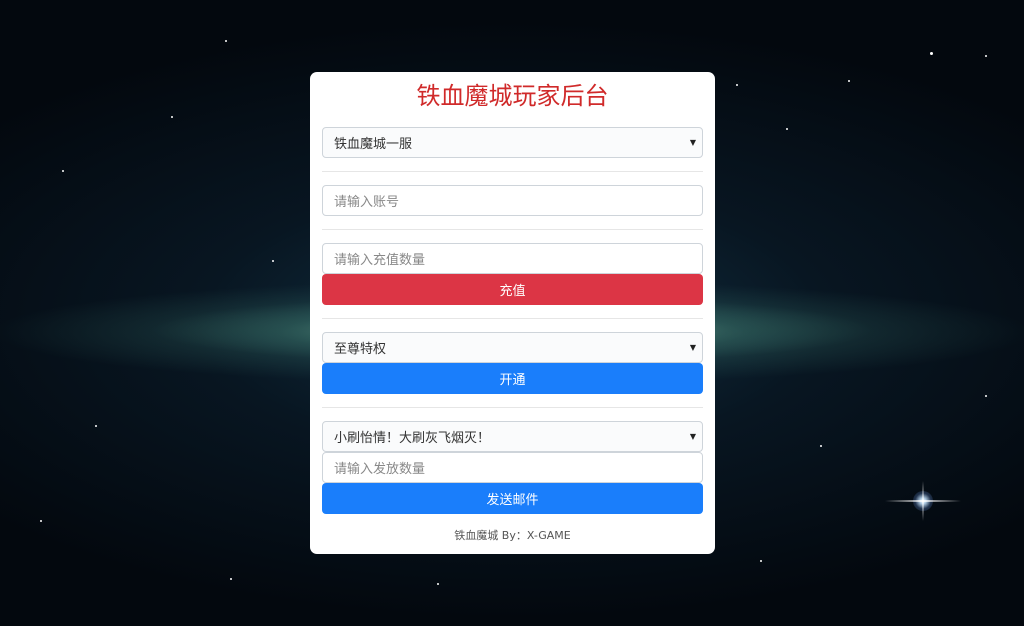 This screenshot has height=626, width=1024. What do you see at coordinates (512, 289) in the screenshot?
I see `recharge-button: 充值` at bounding box center [512, 289].